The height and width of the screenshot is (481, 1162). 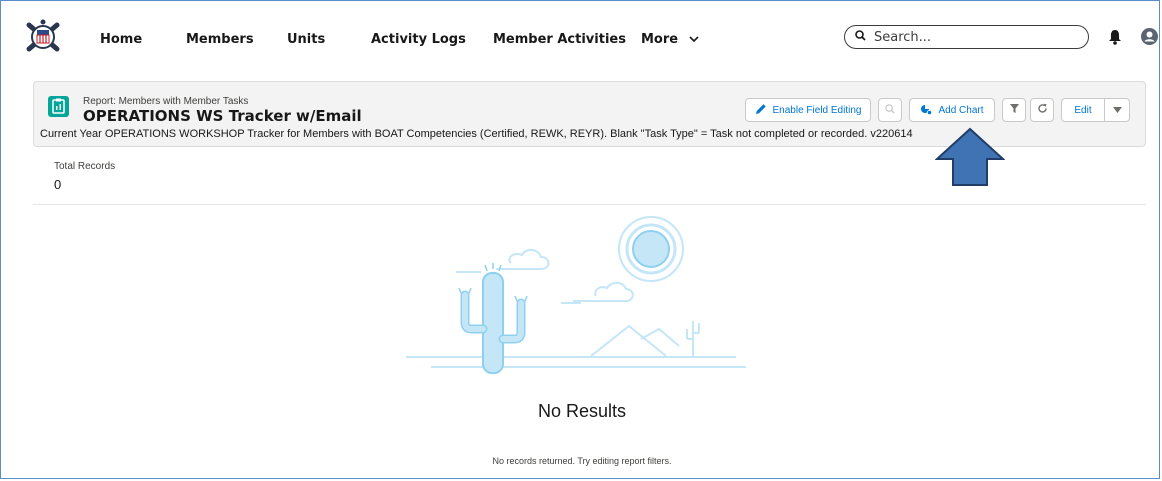 I want to click on total-records-value: 0, so click(x=58, y=184).